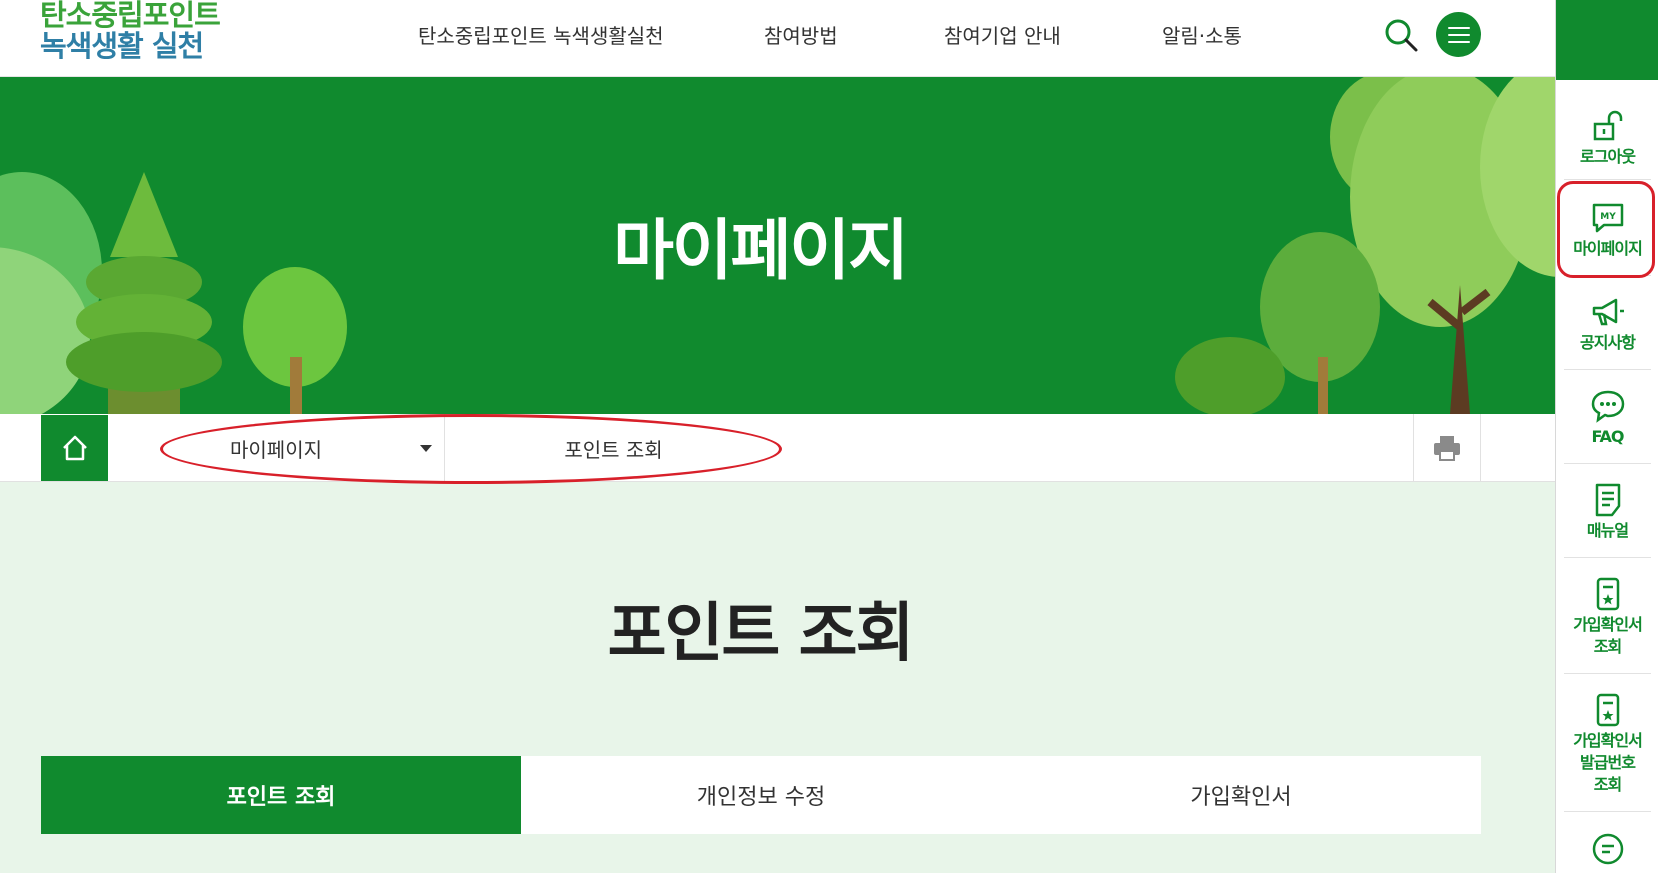  I want to click on nav-item-green-life: 탄소중립포인트 녹색생활실천, so click(541, 35).